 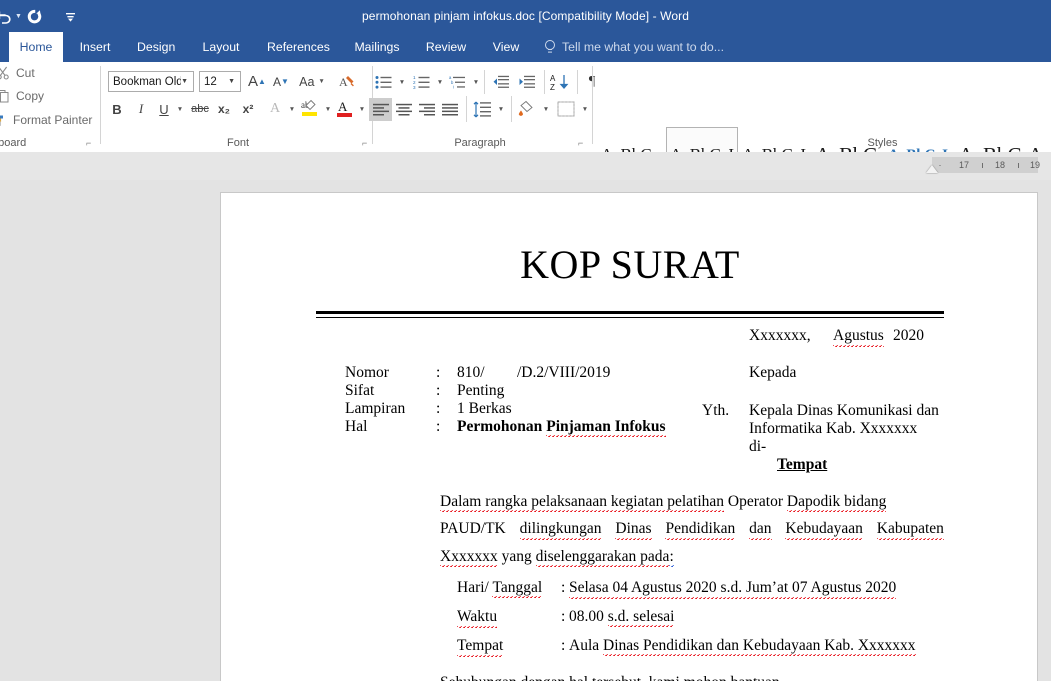 What do you see at coordinates (36, 47) in the screenshot?
I see `tab-home: Home` at bounding box center [36, 47].